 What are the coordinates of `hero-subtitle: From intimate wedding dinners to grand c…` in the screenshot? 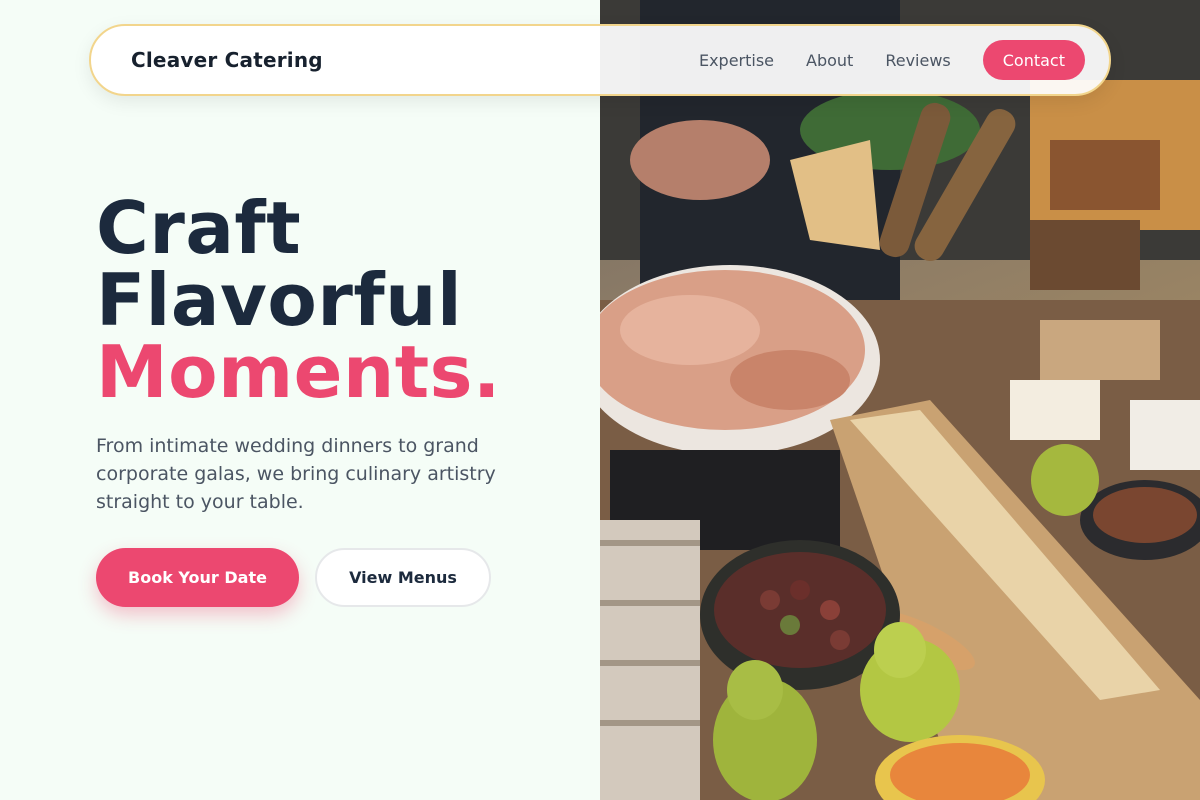 It's located at (296, 474).